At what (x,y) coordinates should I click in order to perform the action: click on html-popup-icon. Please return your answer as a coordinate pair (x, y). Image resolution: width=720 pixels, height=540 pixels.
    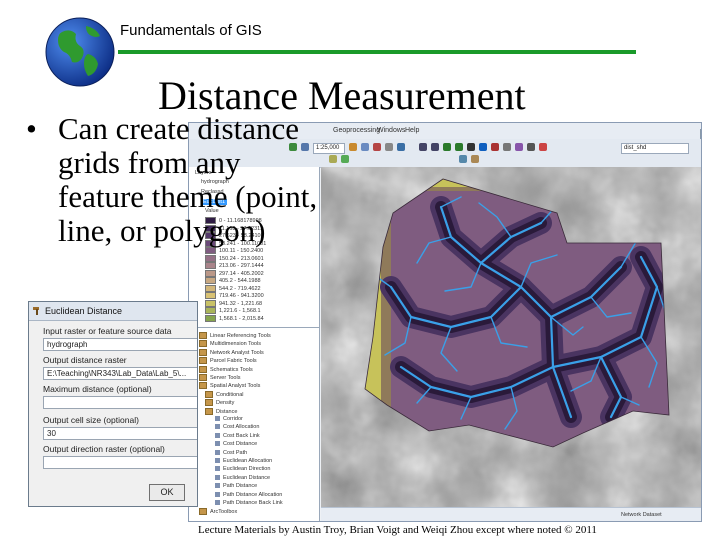
    Looking at the image, I should click on (531, 147).